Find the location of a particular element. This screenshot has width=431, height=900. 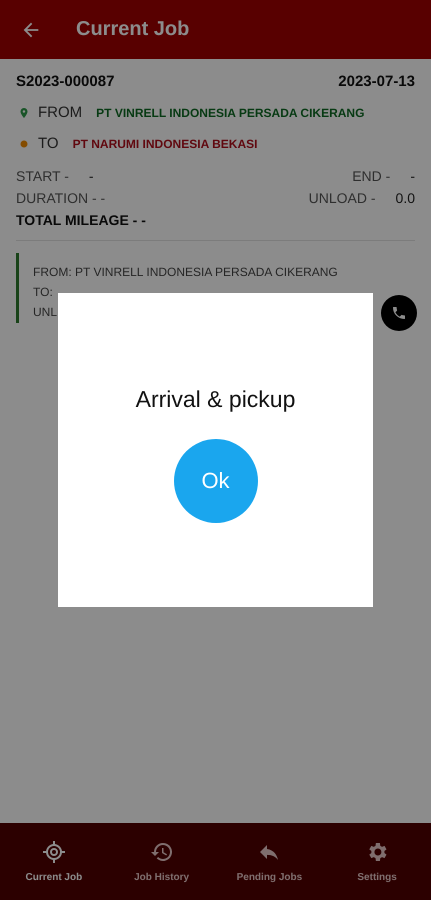

from-label: FROM is located at coordinates (60, 112).